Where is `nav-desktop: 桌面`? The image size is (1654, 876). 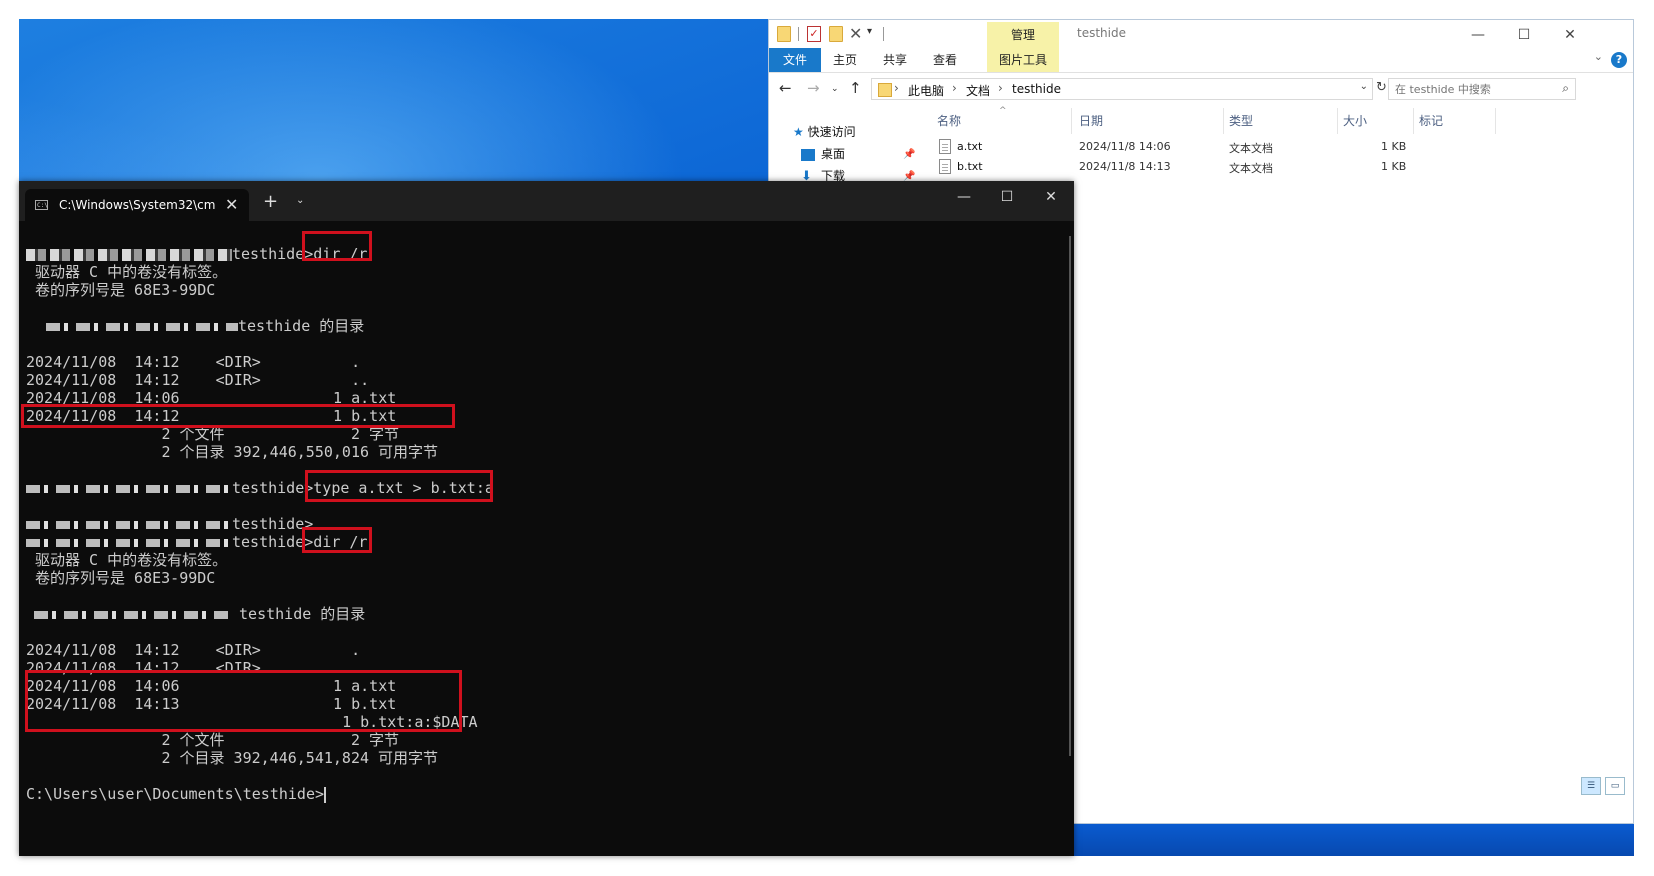
nav-desktop: 桌面 is located at coordinates (823, 154).